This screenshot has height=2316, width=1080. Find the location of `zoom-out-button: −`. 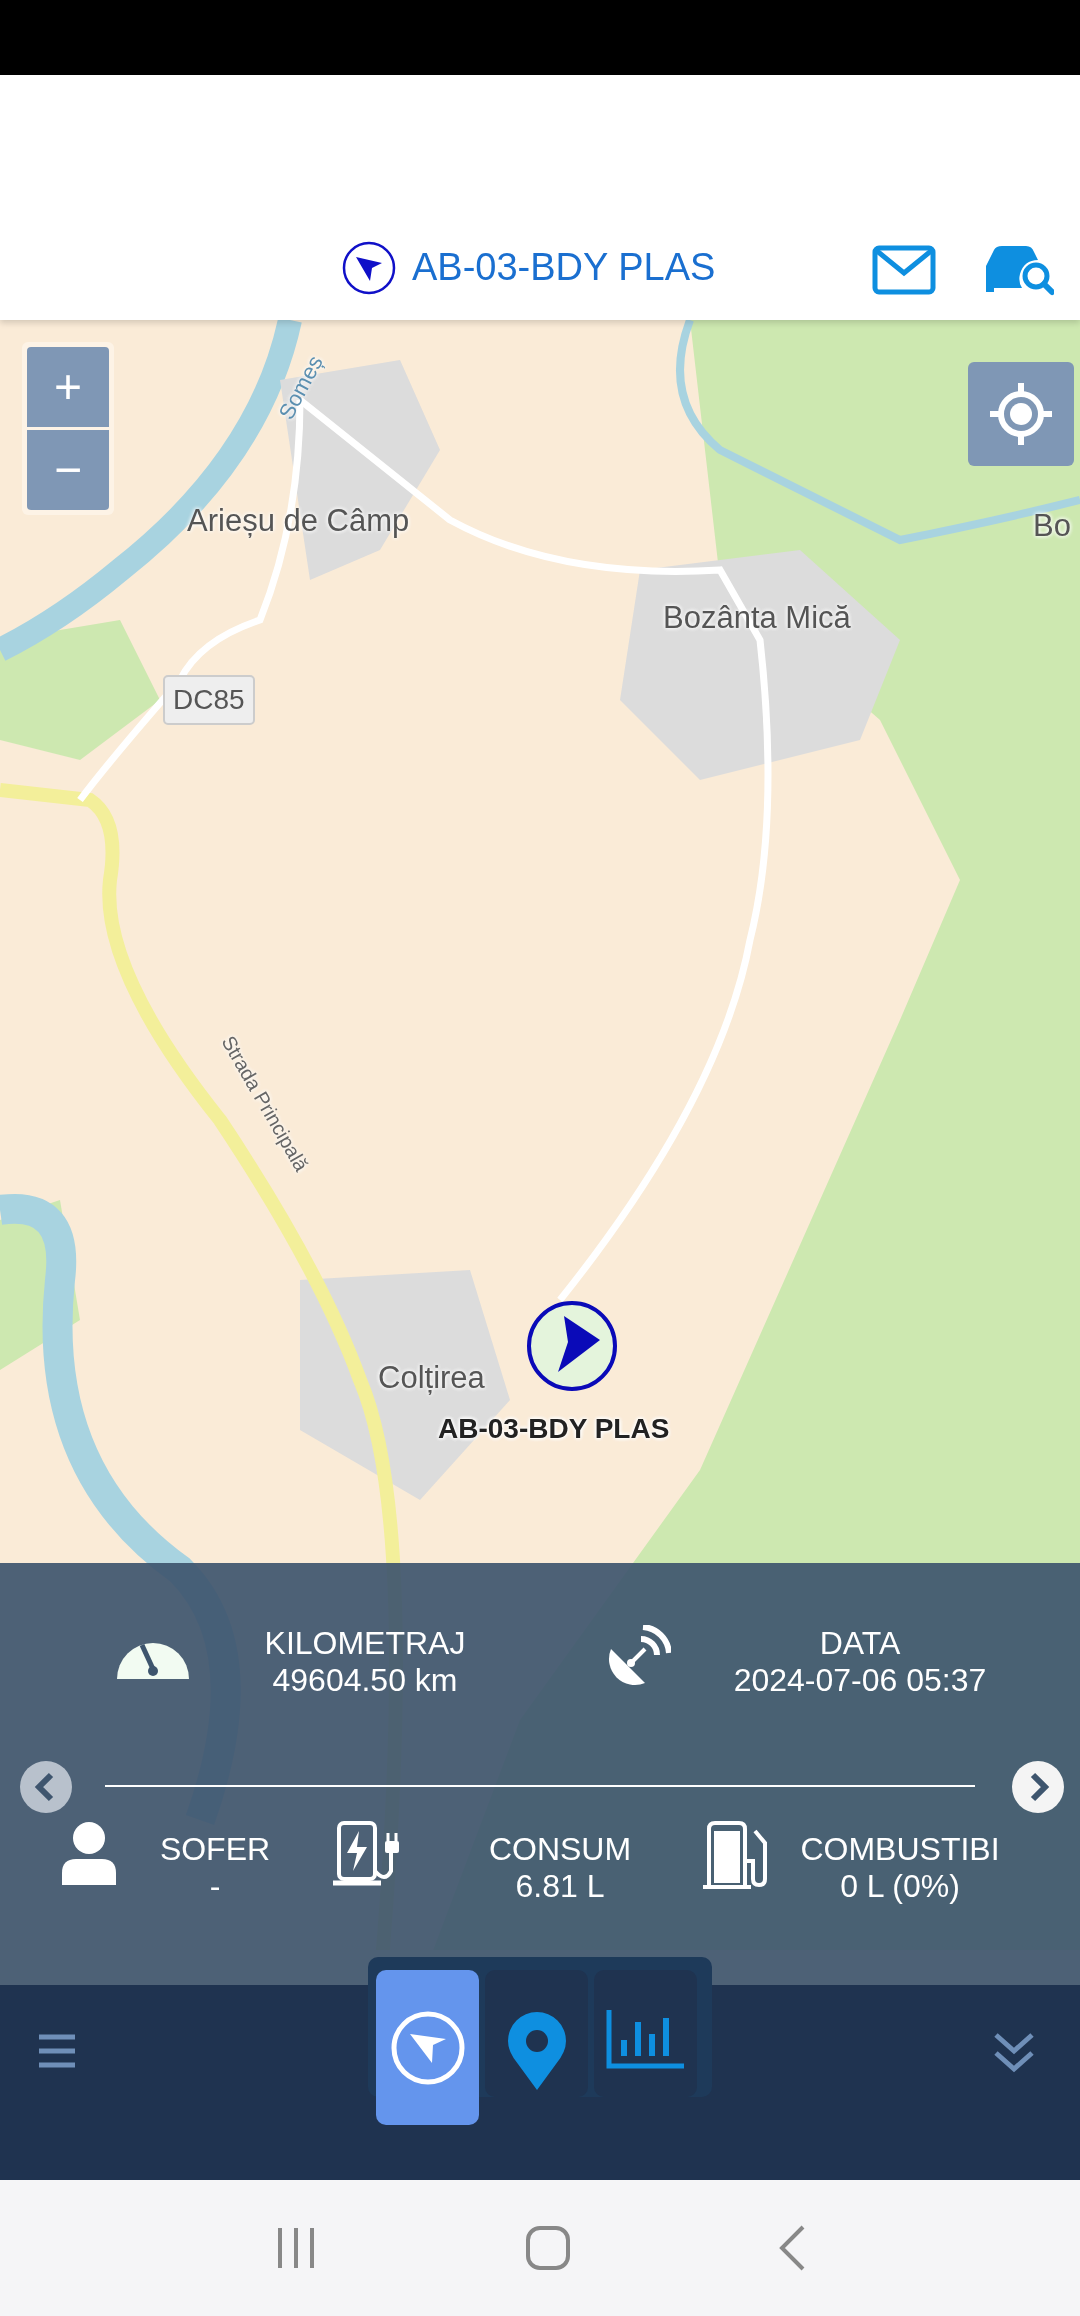

zoom-out-button: − is located at coordinates (68, 470).